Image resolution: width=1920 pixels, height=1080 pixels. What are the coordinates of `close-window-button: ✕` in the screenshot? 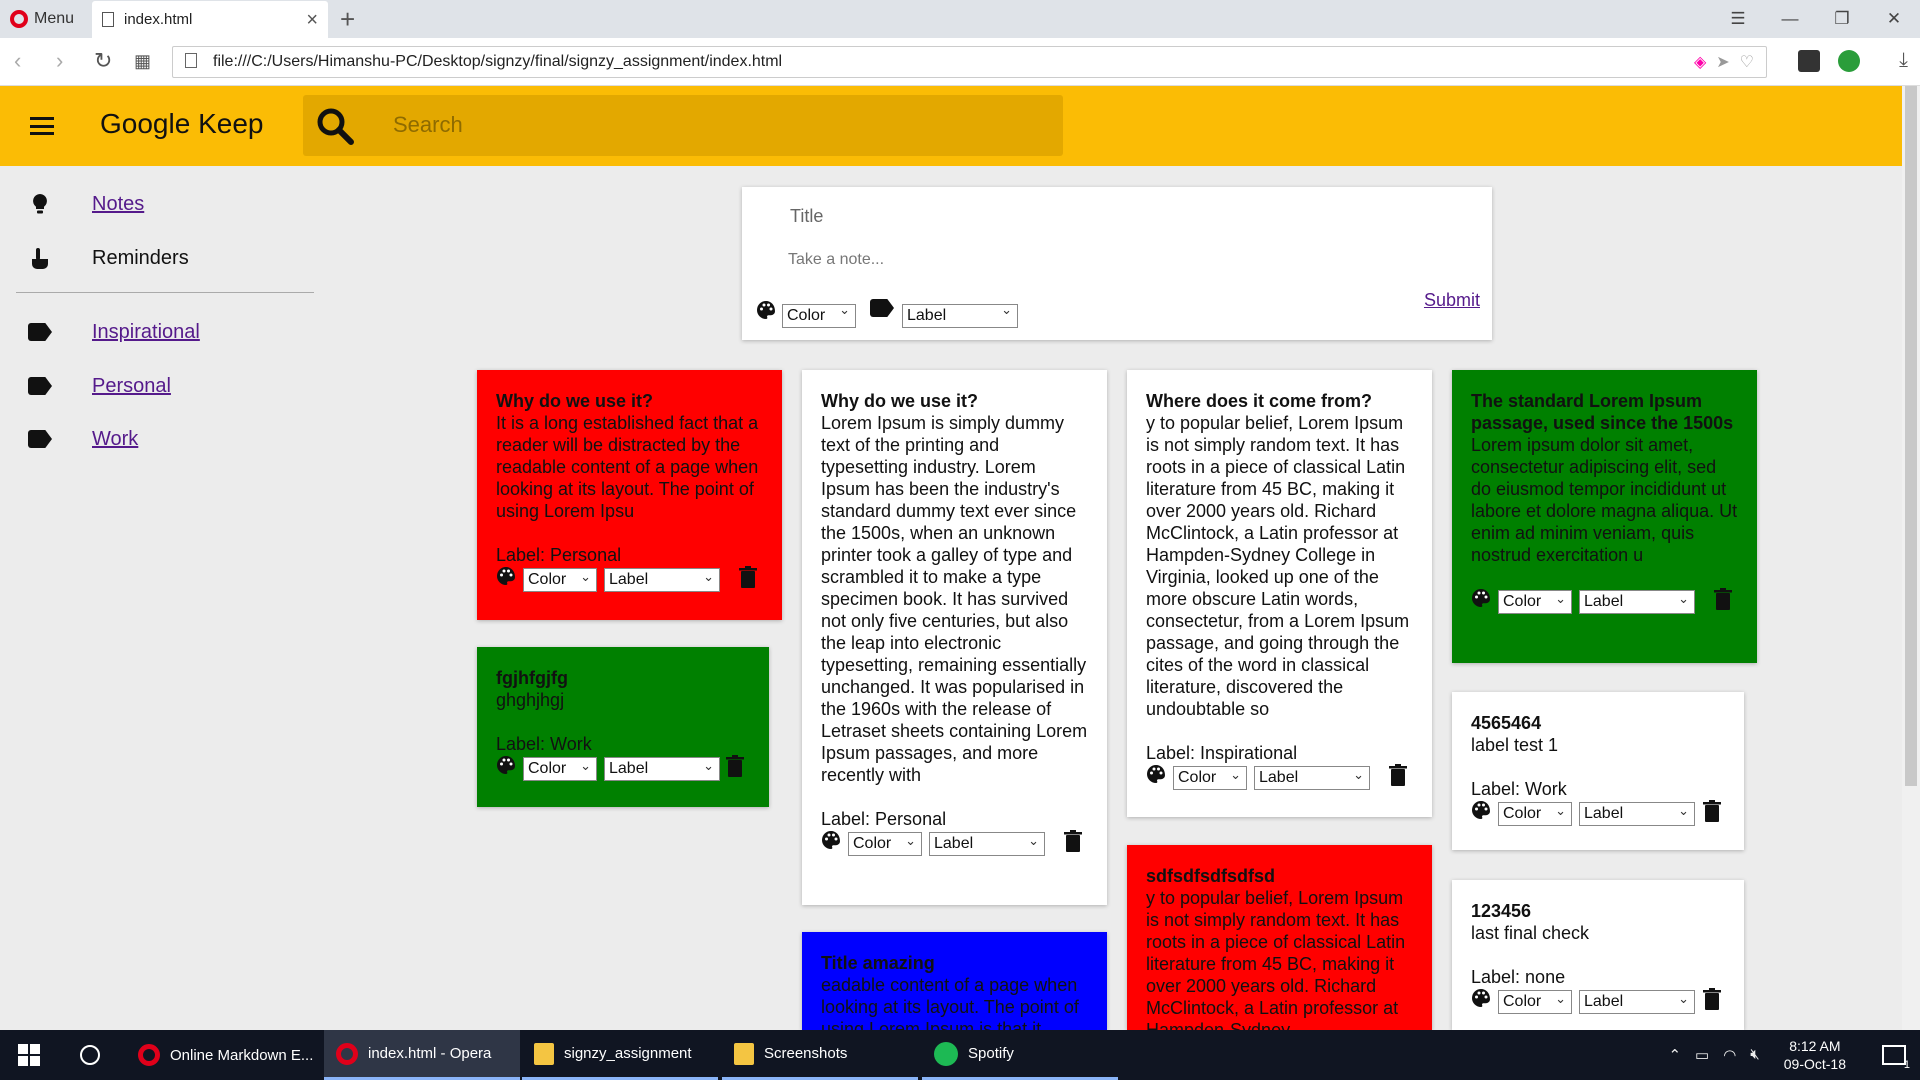 It's located at (1894, 19).